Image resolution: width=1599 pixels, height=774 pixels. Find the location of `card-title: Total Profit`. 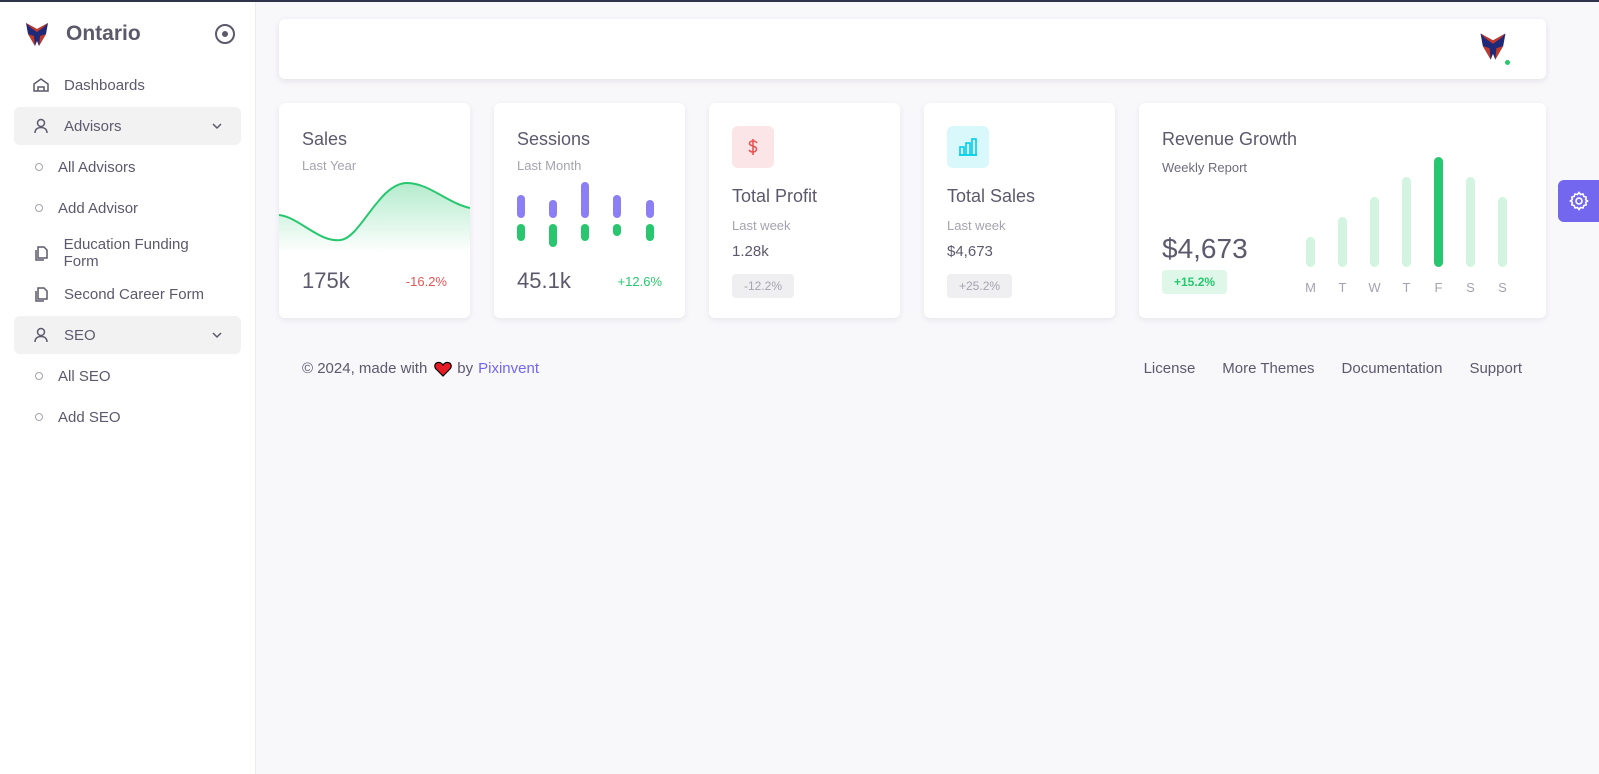

card-title: Total Profit is located at coordinates (775, 196).